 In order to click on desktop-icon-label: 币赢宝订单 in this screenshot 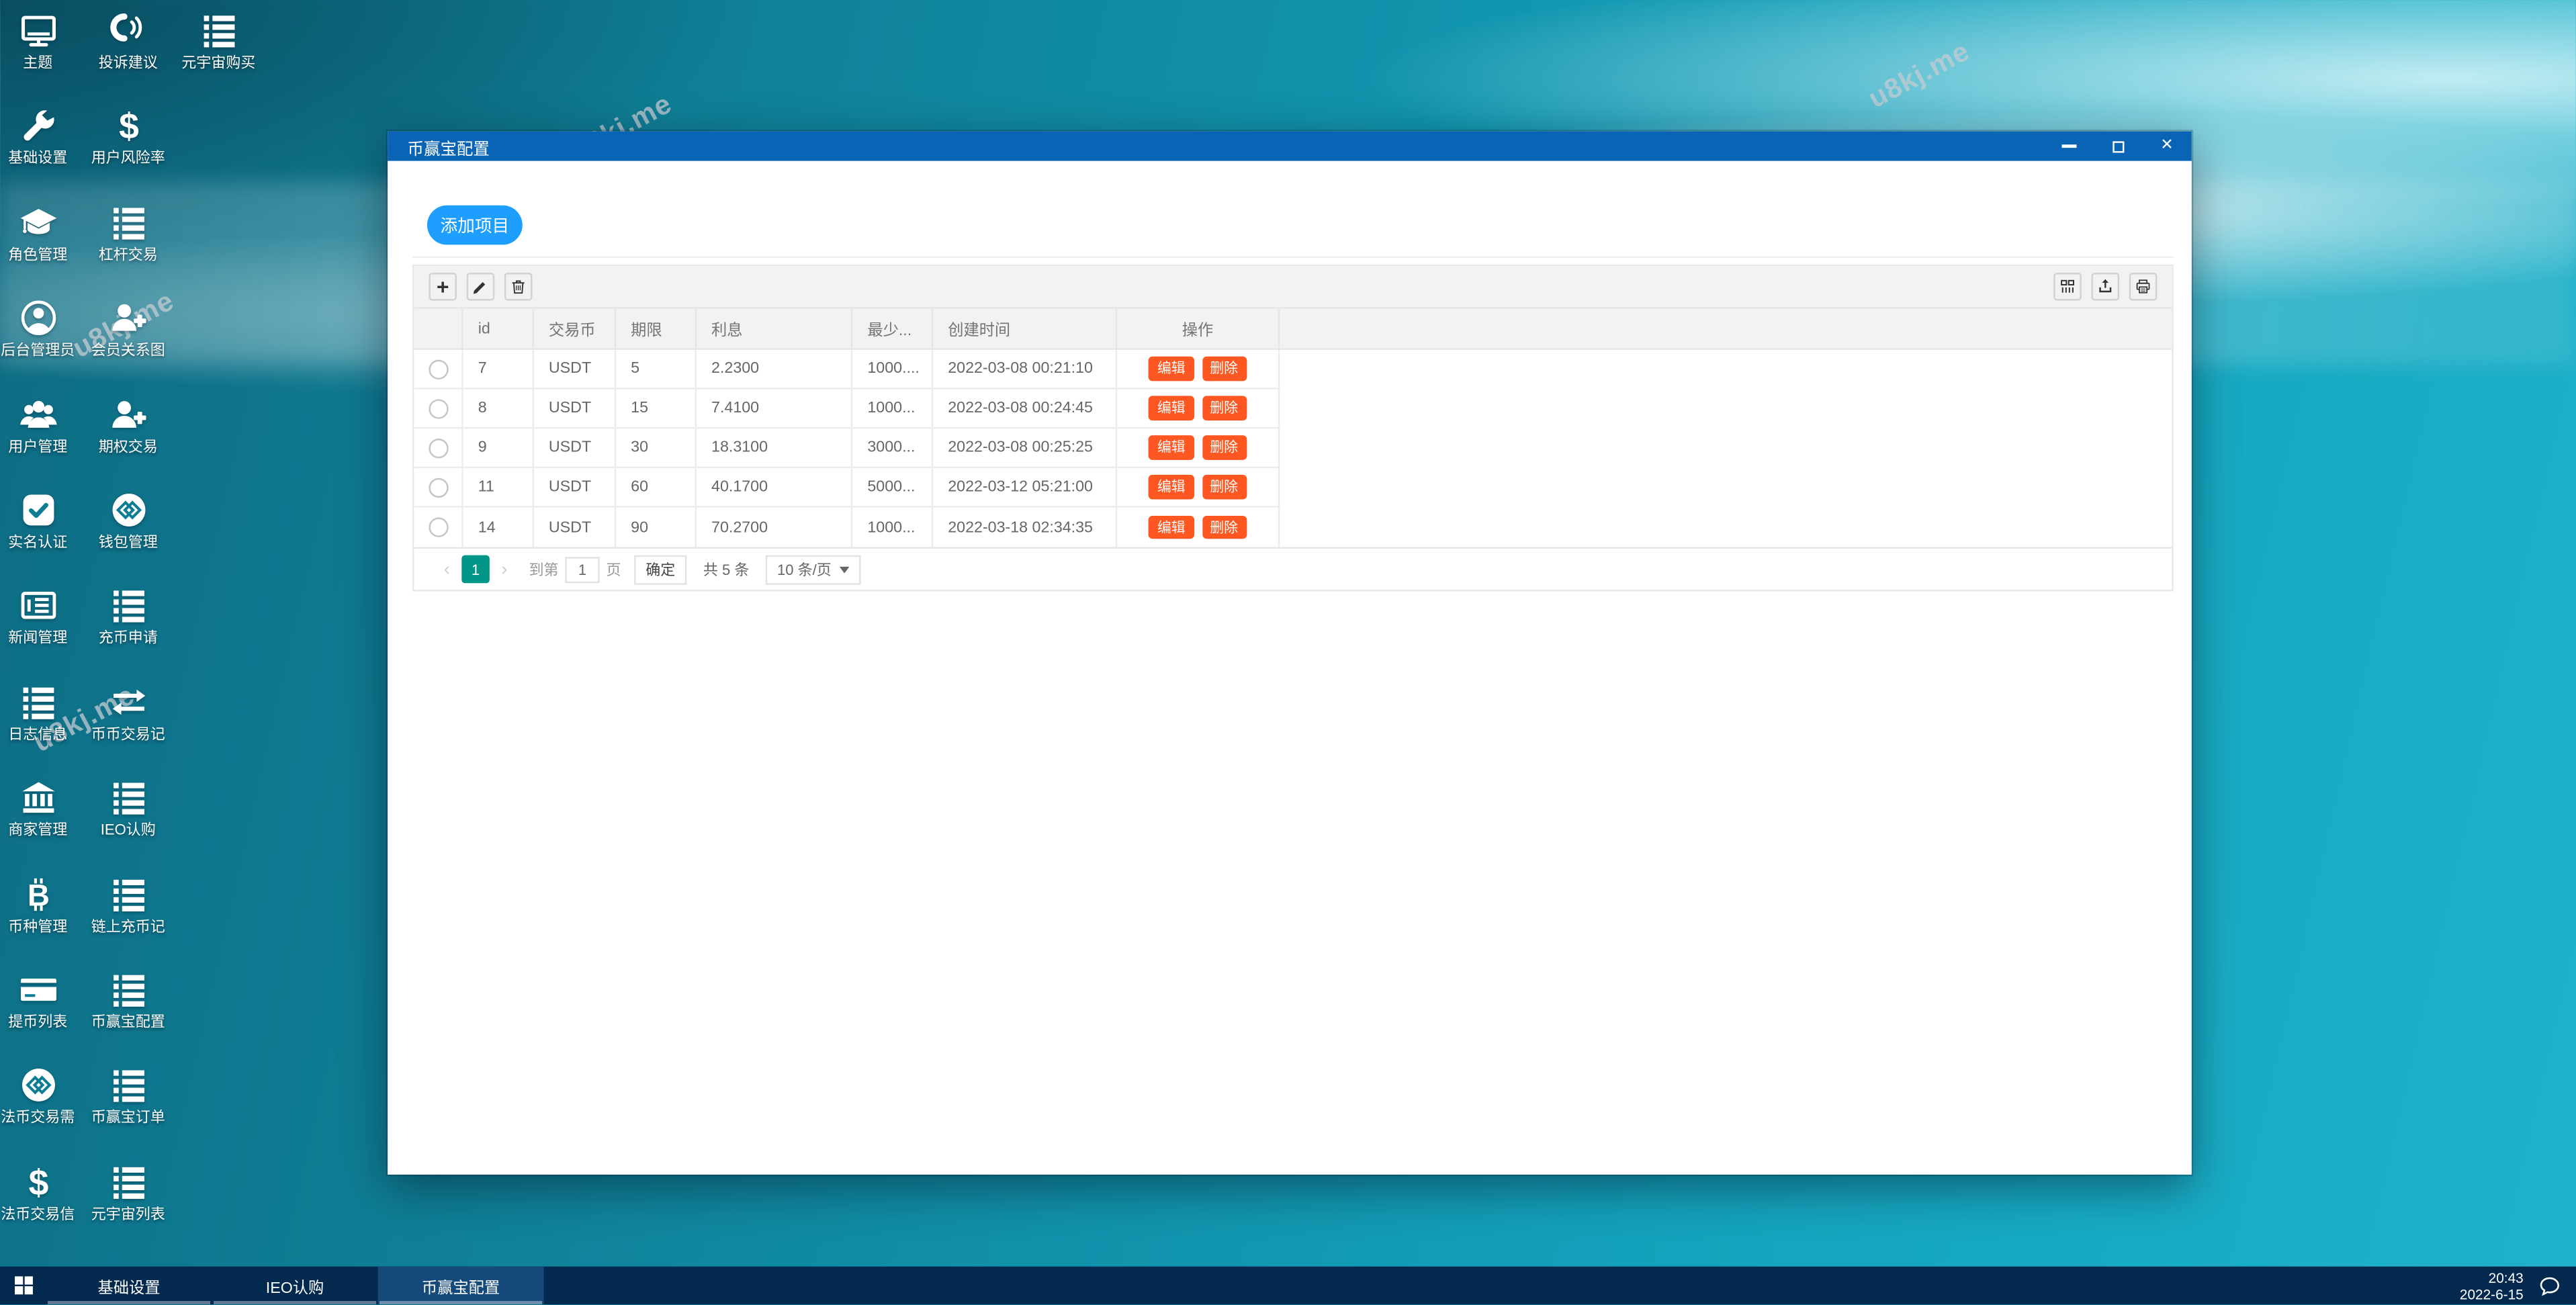, I will do `click(128, 1118)`.